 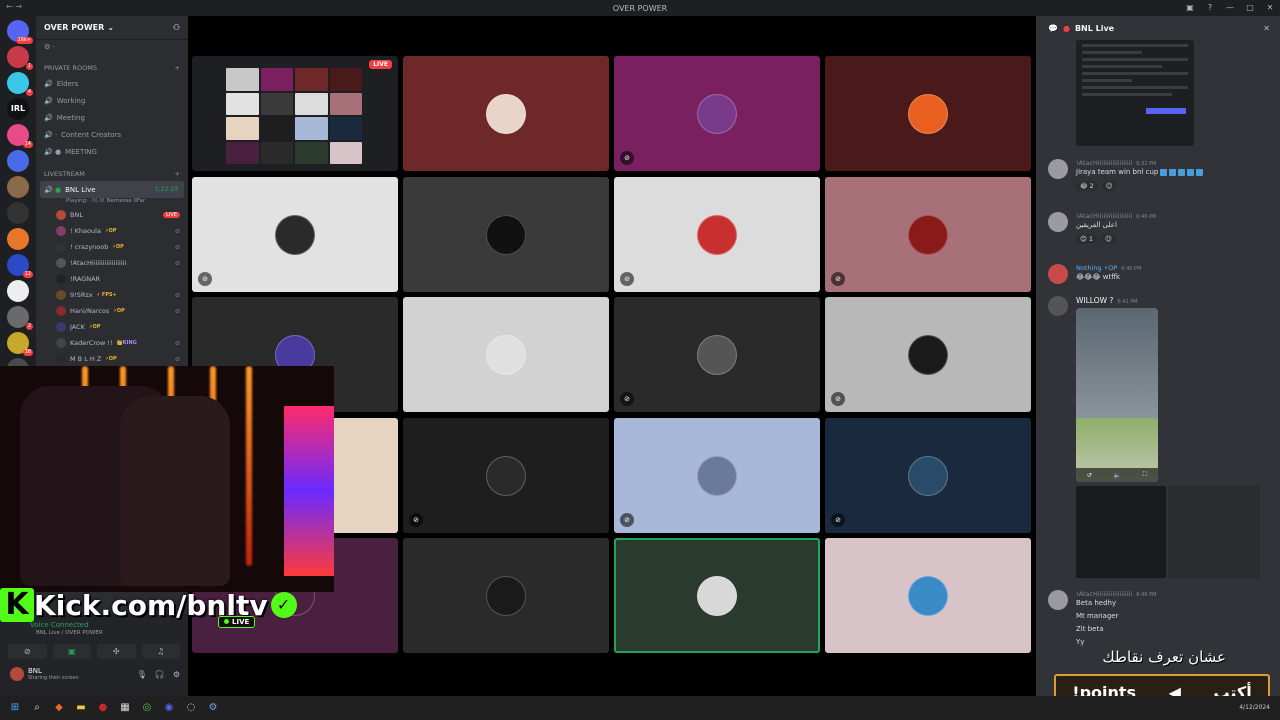 I want to click on voice-user: KaderCrow !! 👑KING ⊘, so click(x=112, y=343).